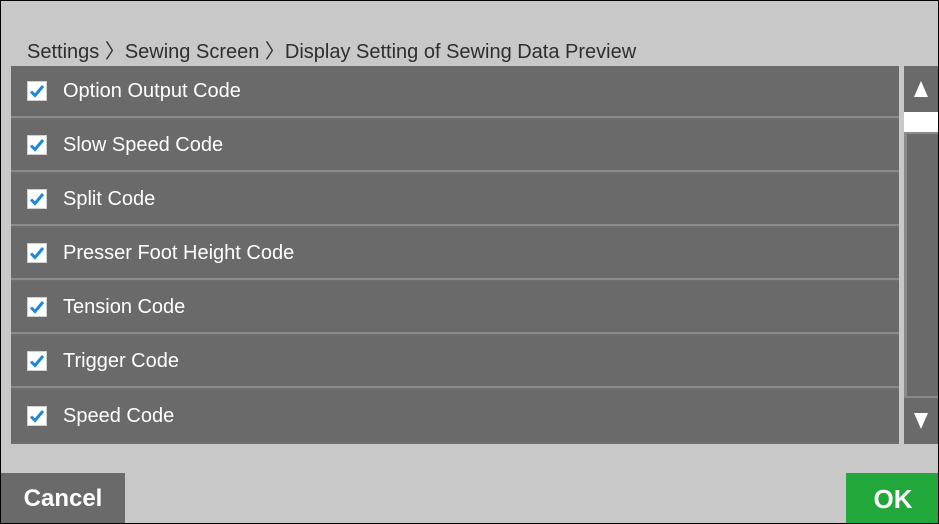  I want to click on scroll-track, so click(921, 255).